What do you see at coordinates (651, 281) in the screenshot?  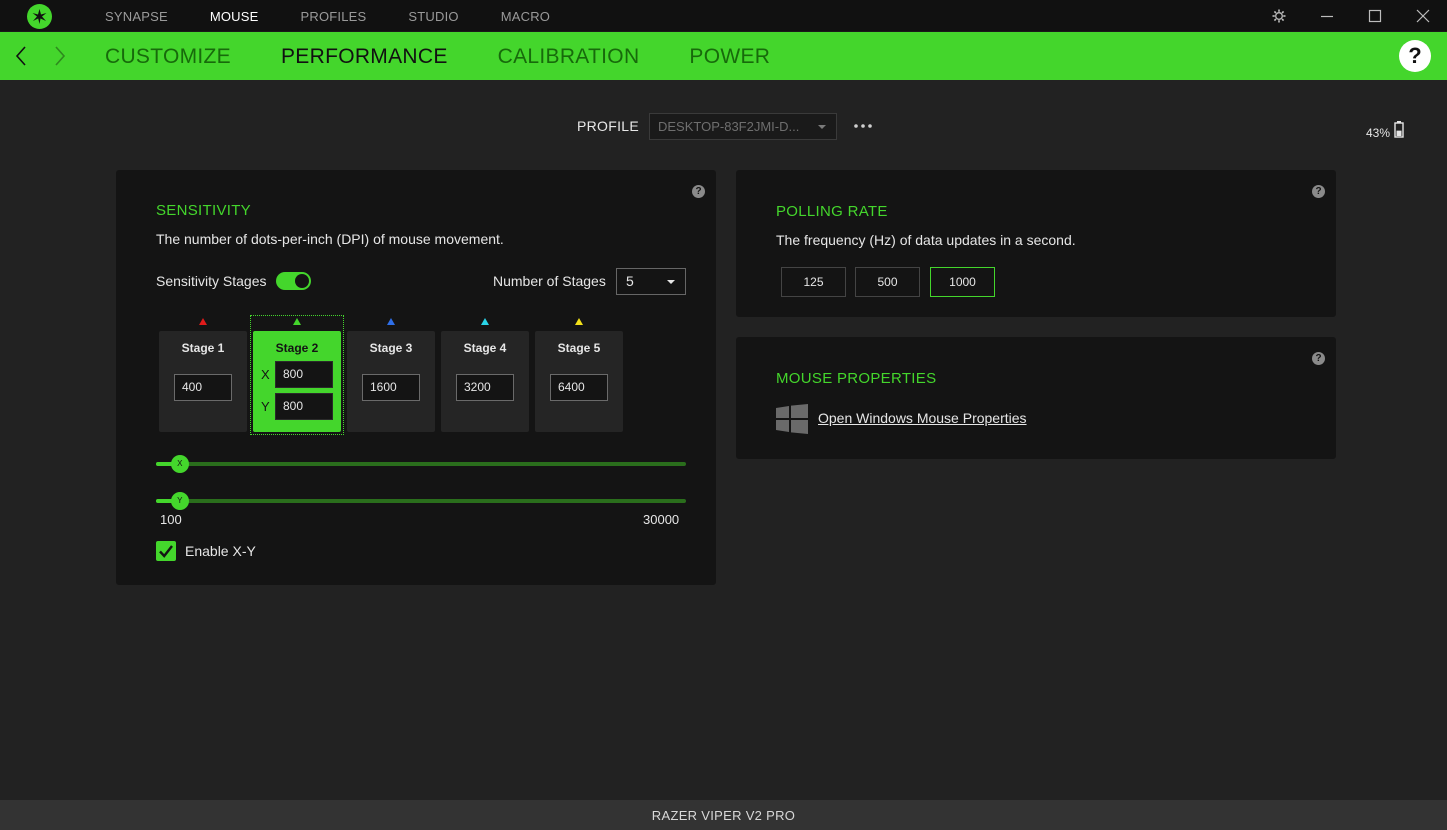 I see `number-of-stages-dropdown: 5` at bounding box center [651, 281].